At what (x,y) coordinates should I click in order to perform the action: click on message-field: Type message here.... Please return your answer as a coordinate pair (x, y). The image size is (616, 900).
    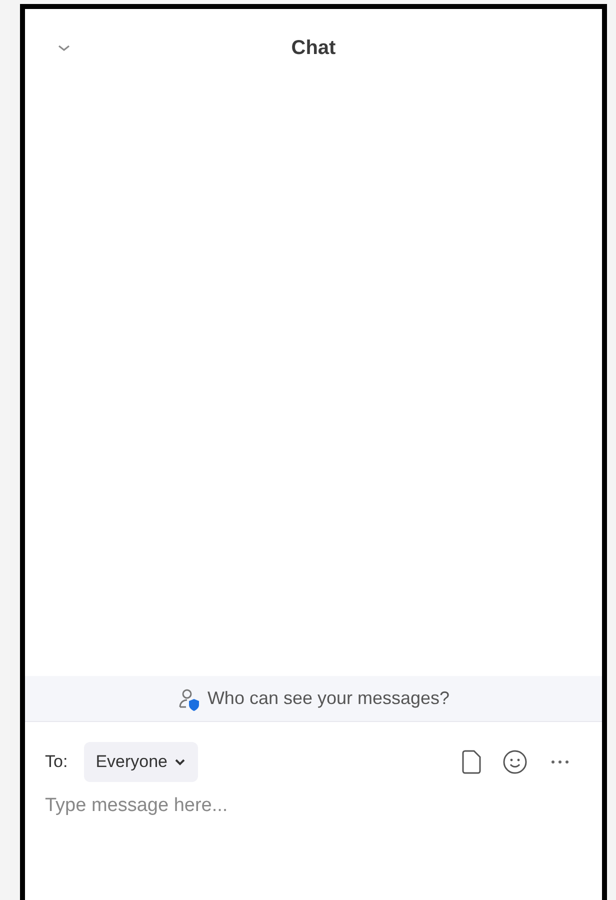
    Looking at the image, I should click on (313, 806).